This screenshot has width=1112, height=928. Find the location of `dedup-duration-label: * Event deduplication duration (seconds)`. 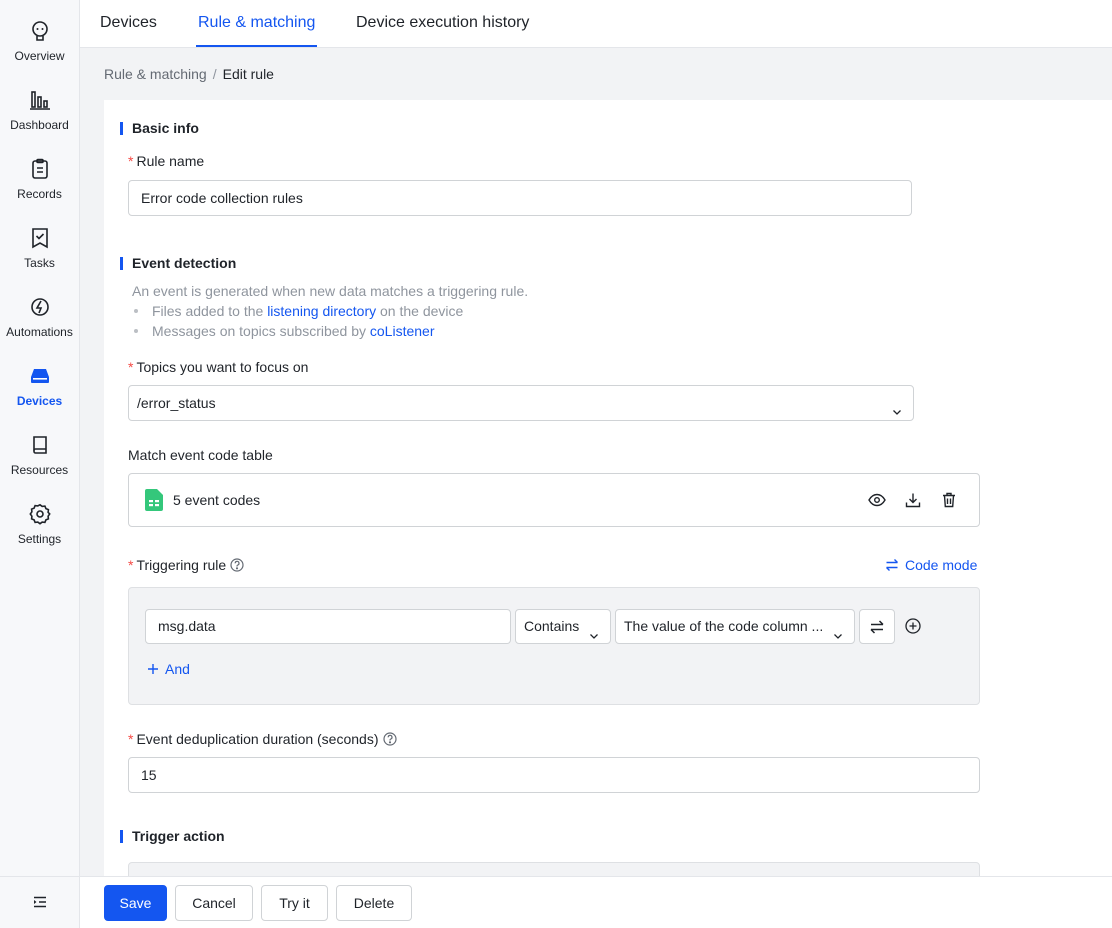

dedup-duration-label: * Event deduplication duration (seconds) is located at coordinates (262, 739).